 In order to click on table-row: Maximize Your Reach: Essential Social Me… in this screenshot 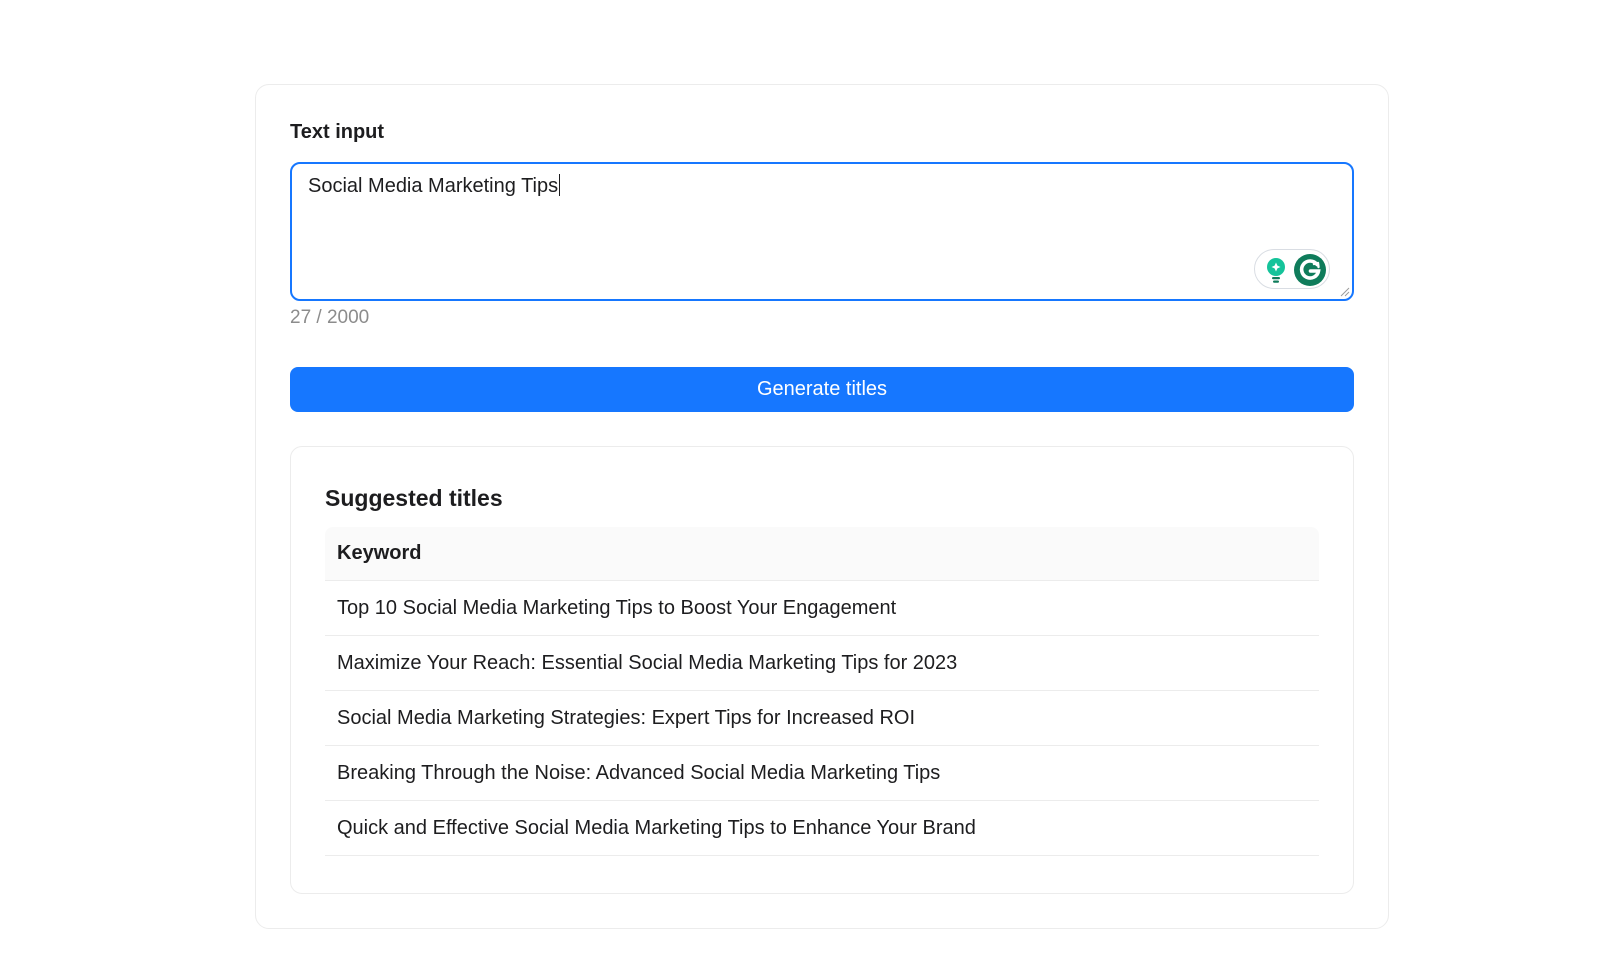, I will do `click(822, 663)`.